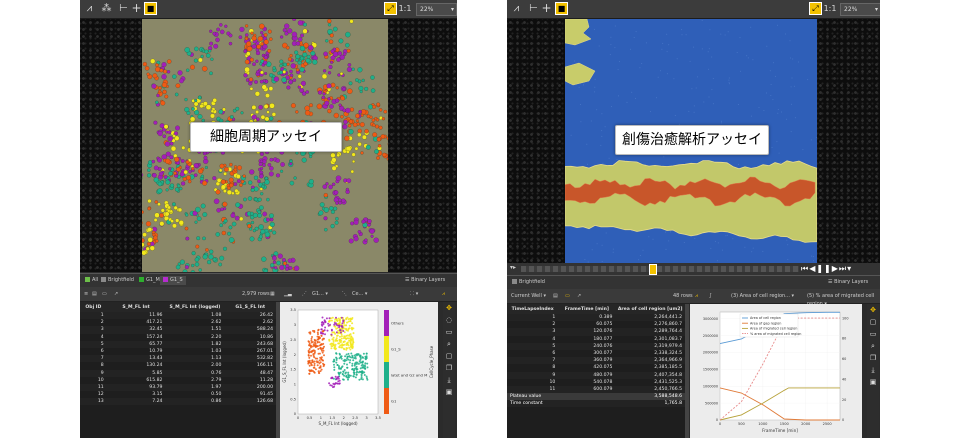  Describe the element at coordinates (596, 324) in the screenshot. I see `table-row: 2 60.075 2,276,860.7` at that location.